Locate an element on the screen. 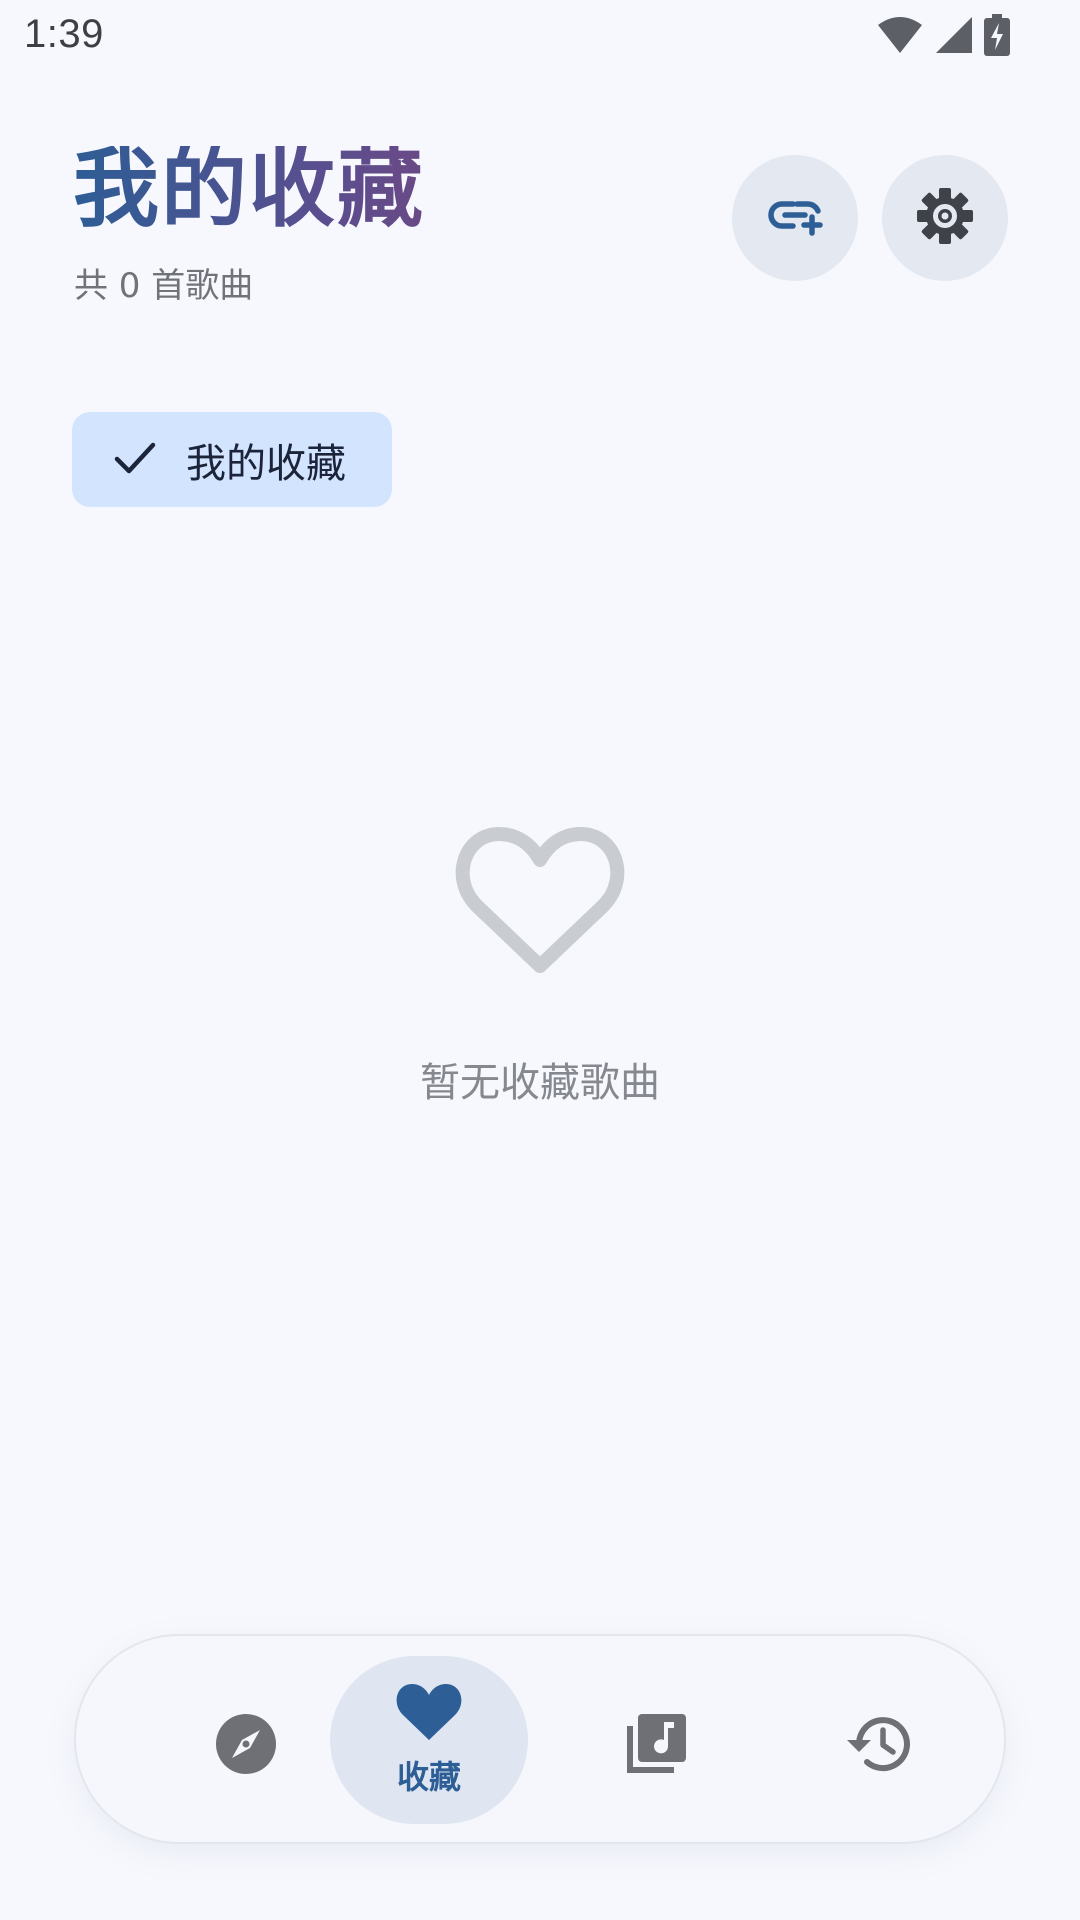 The width and height of the screenshot is (1080, 1920). song-count: 共 0 首歌曲 is located at coordinates (164, 286).